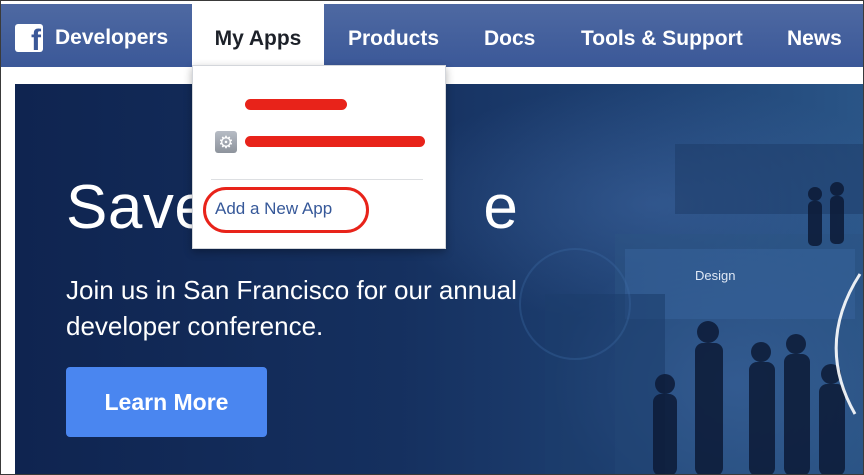  Describe the element at coordinates (393, 35) in the screenshot. I see `nav-products: Products` at that location.